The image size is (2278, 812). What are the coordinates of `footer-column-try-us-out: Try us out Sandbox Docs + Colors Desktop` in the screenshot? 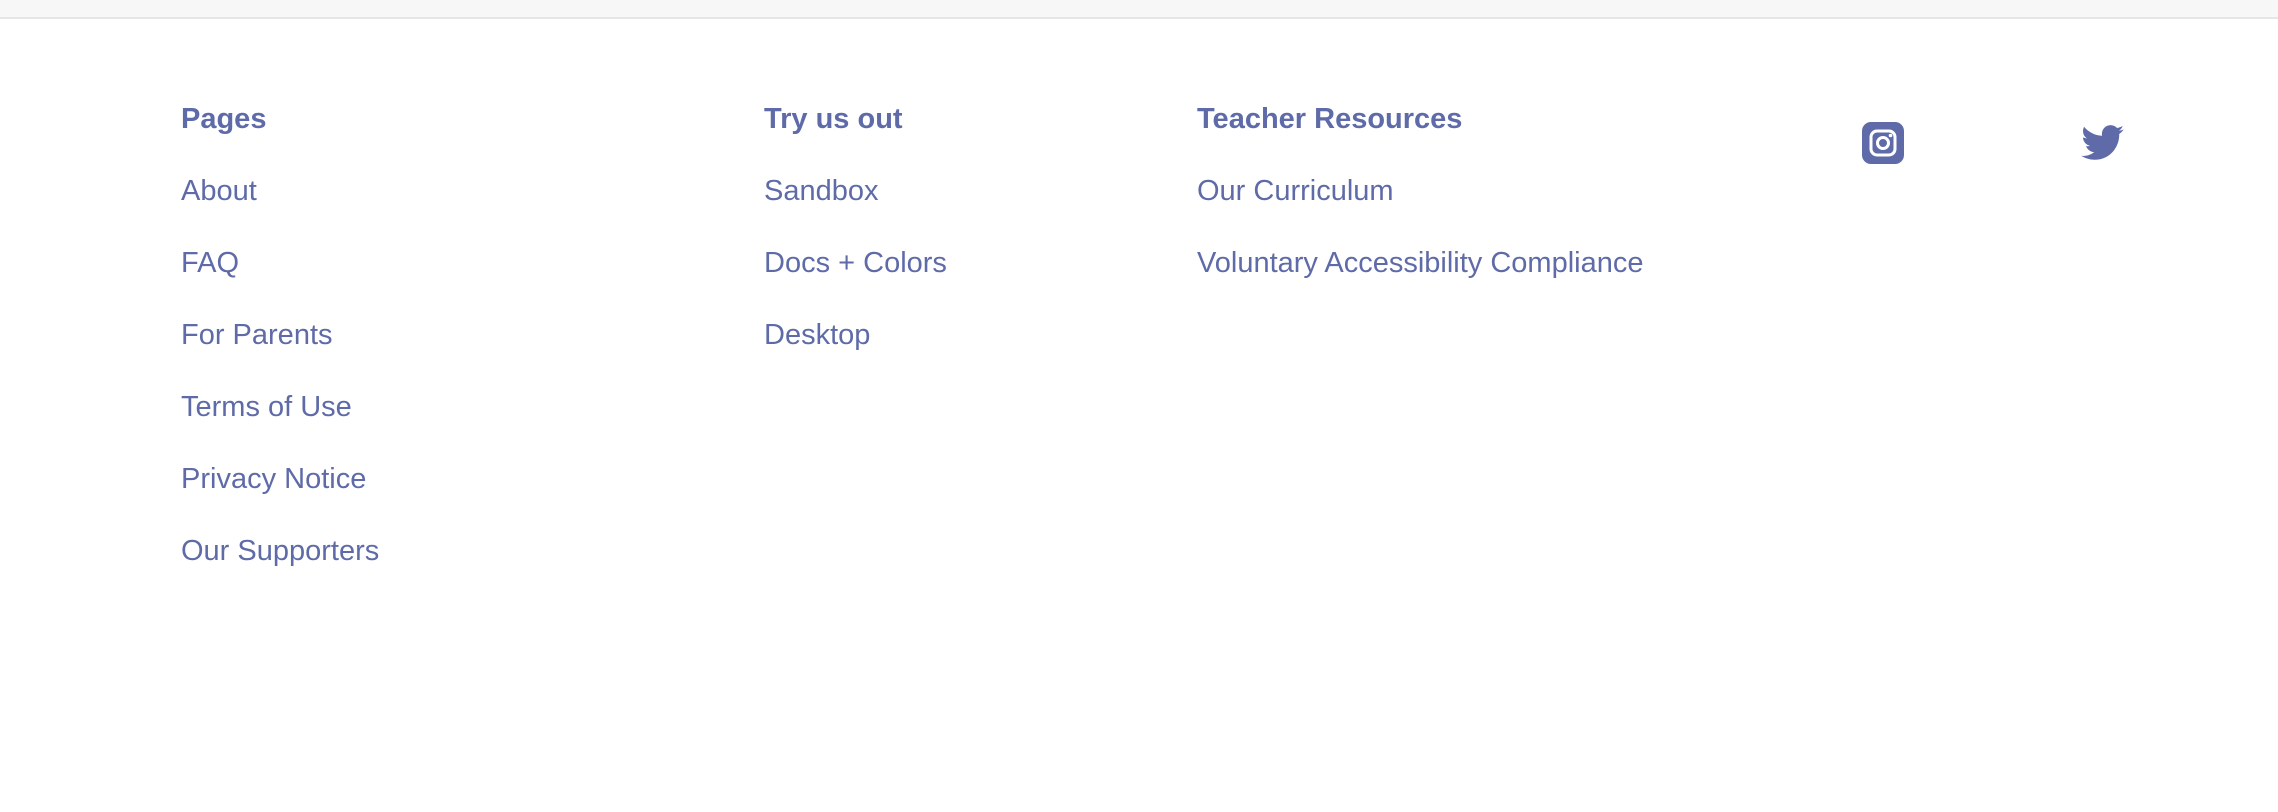 It's located at (855, 243).